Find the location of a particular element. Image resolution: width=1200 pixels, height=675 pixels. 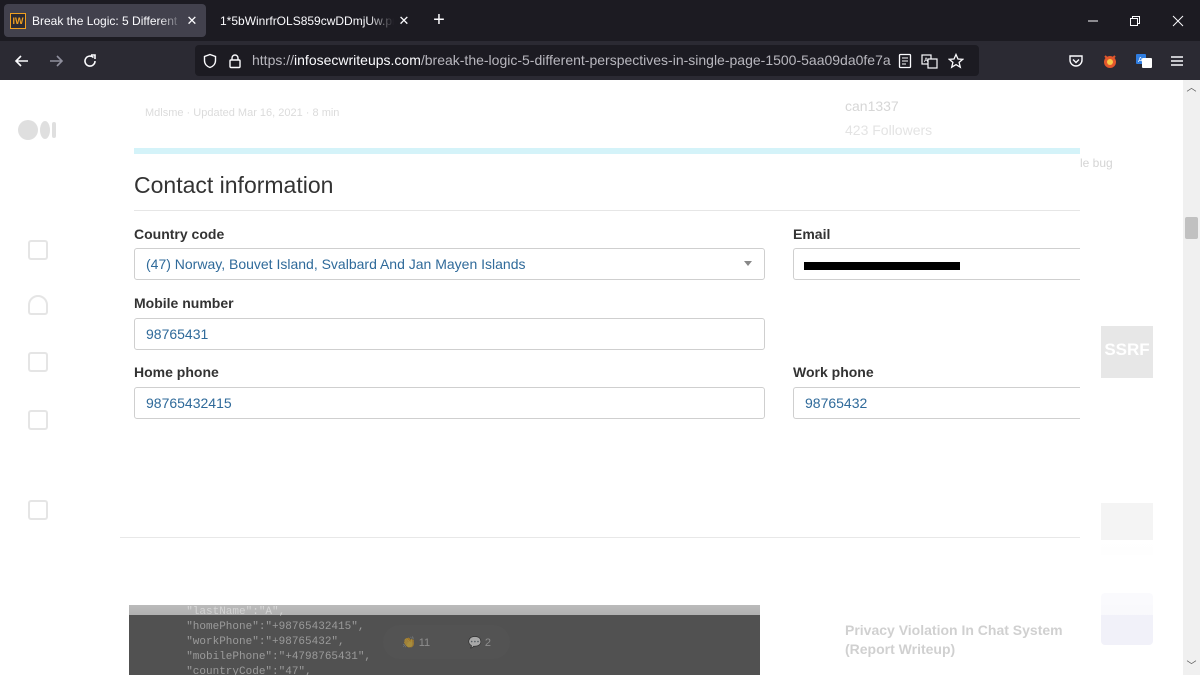

mobile-number-label: Mobile number is located at coordinates (184, 303).